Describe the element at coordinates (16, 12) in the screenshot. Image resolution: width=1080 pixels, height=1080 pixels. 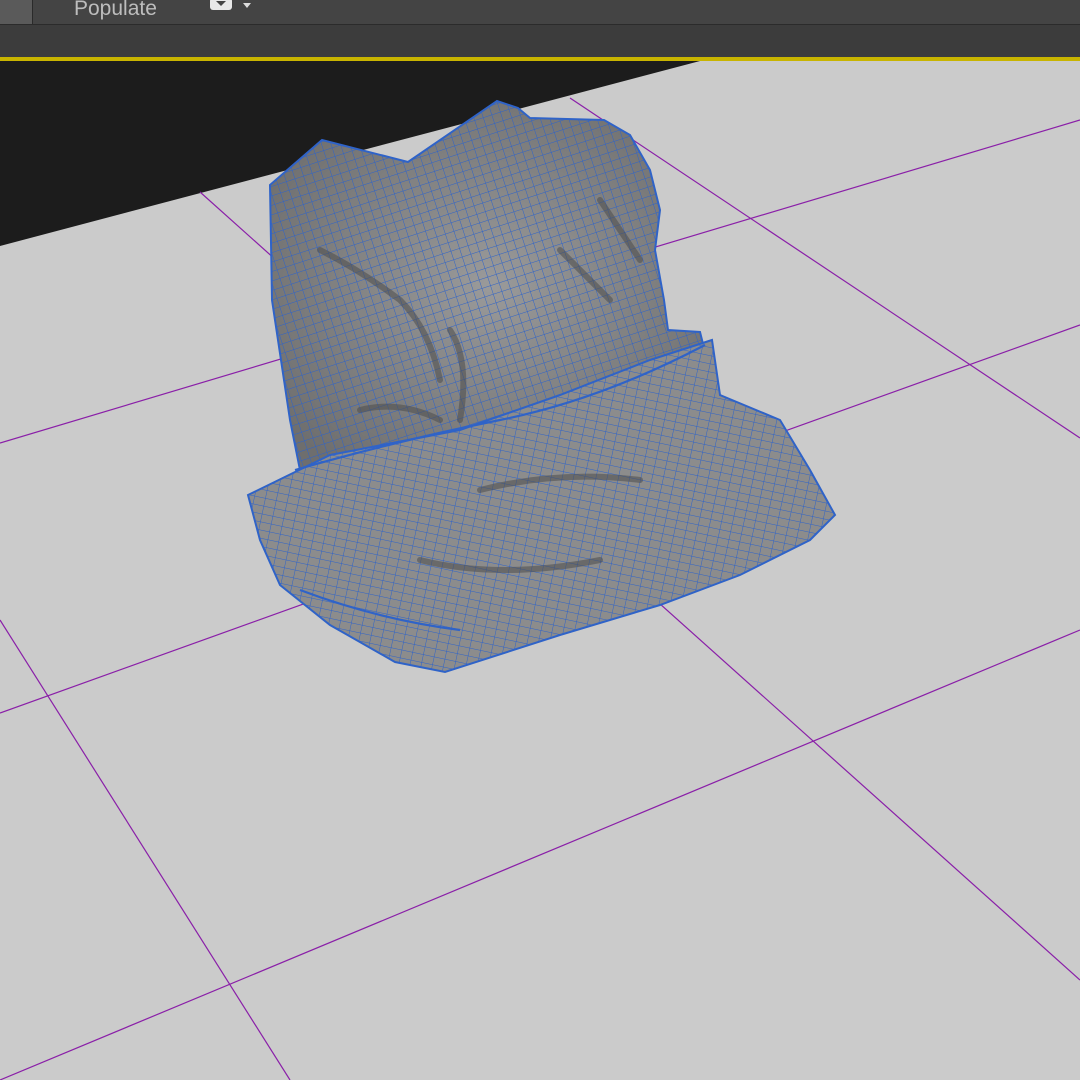
I see `ribbon-tab-previous` at that location.